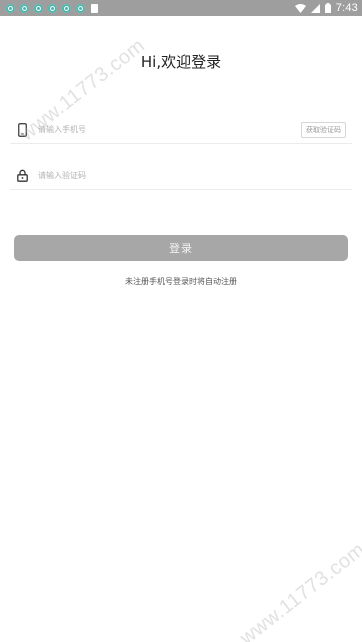  Describe the element at coordinates (169, 129) in the screenshot. I see `phone-number-input` at that location.